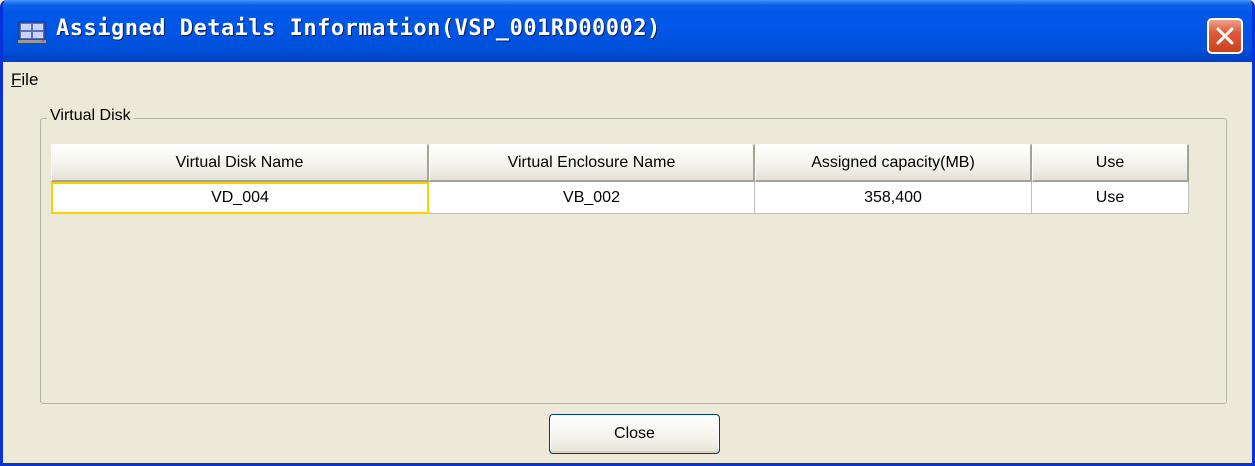 The image size is (1255, 466). What do you see at coordinates (592, 198) in the screenshot?
I see `cell-virtual-enclosure-name: VB_002` at bounding box center [592, 198].